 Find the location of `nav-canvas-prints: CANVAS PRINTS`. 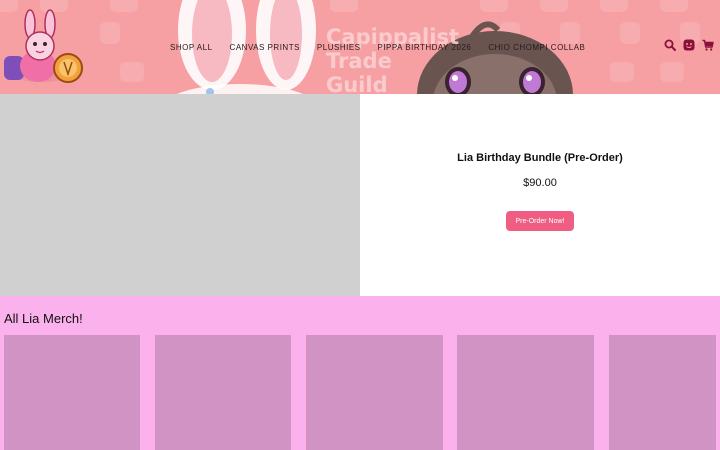

nav-canvas-prints: CANVAS PRINTS is located at coordinates (265, 47).